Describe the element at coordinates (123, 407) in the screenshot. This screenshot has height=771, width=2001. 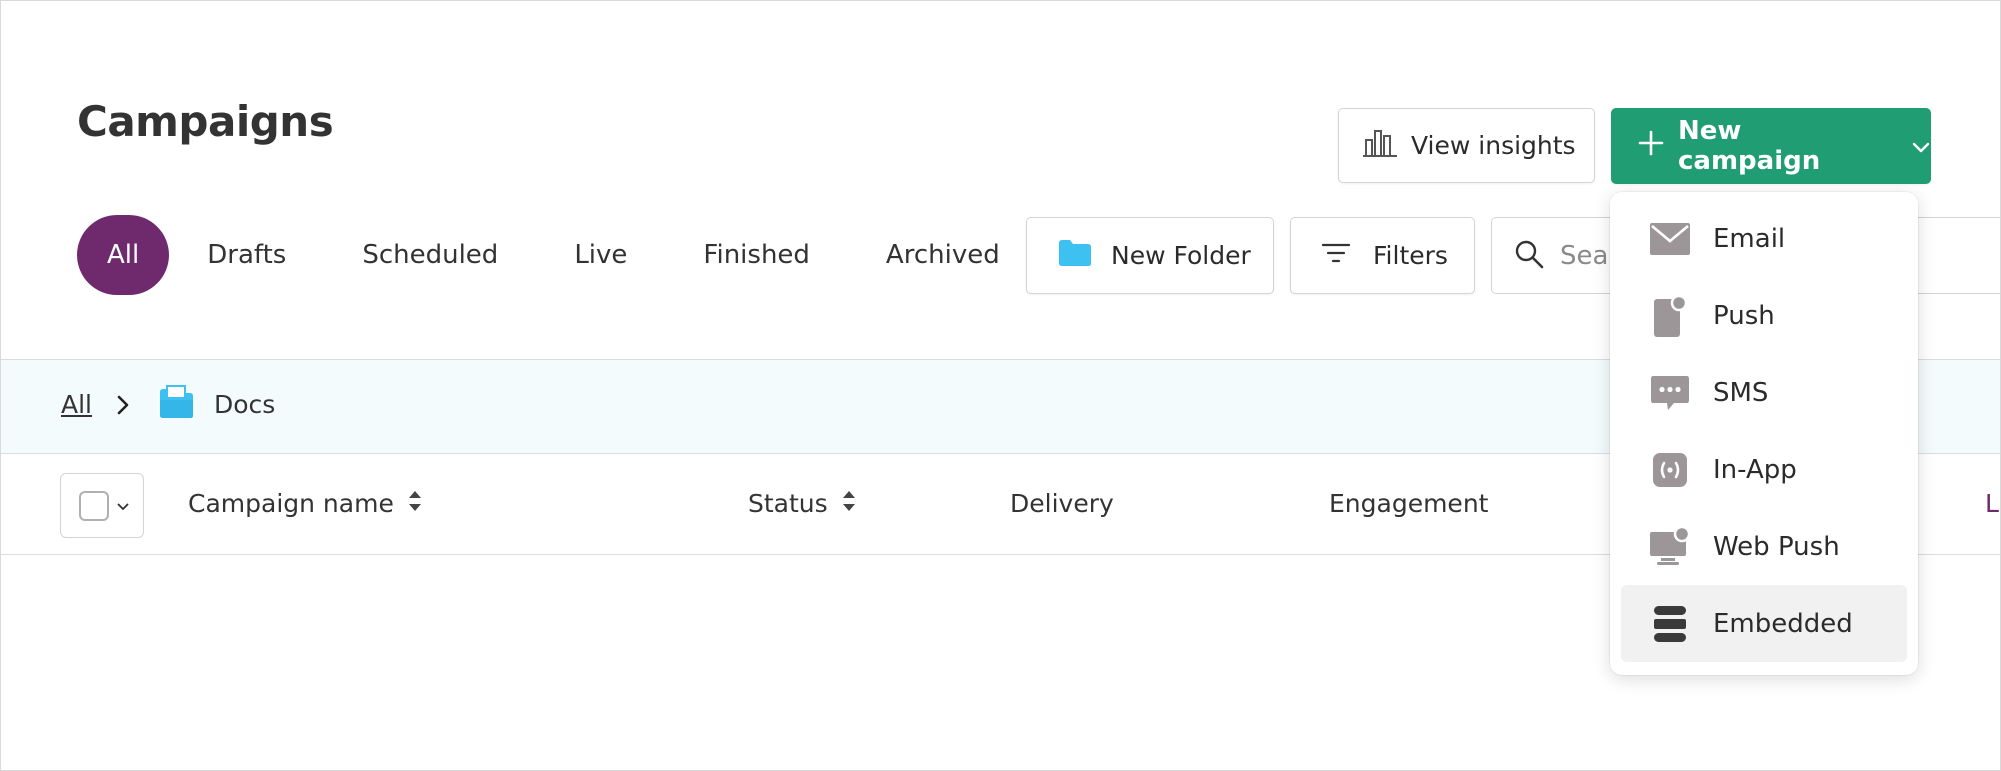
I see `chevron-right-icon` at that location.